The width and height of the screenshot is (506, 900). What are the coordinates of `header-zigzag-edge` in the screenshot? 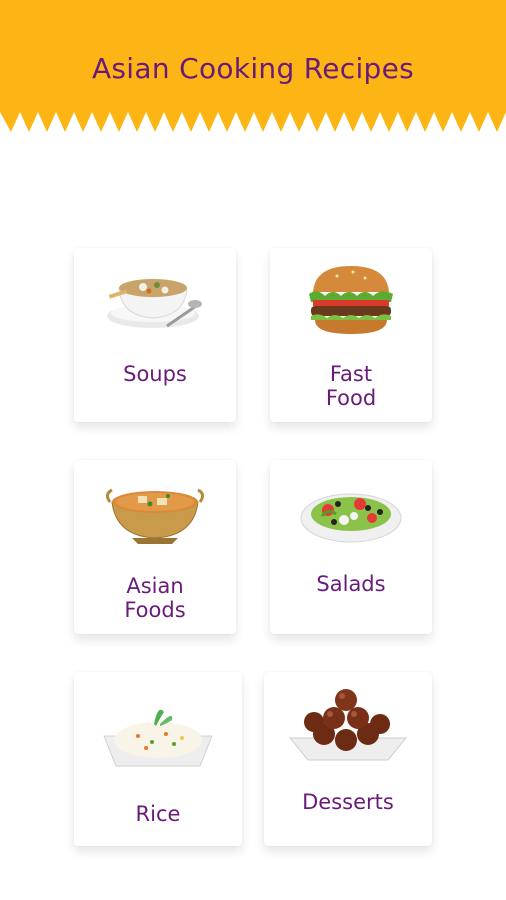 It's located at (253, 121).